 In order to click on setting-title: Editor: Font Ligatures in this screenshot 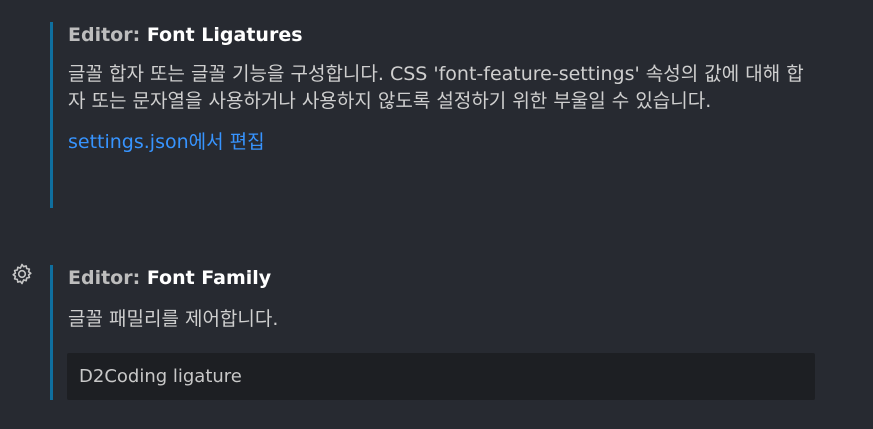, I will do `click(449, 35)`.